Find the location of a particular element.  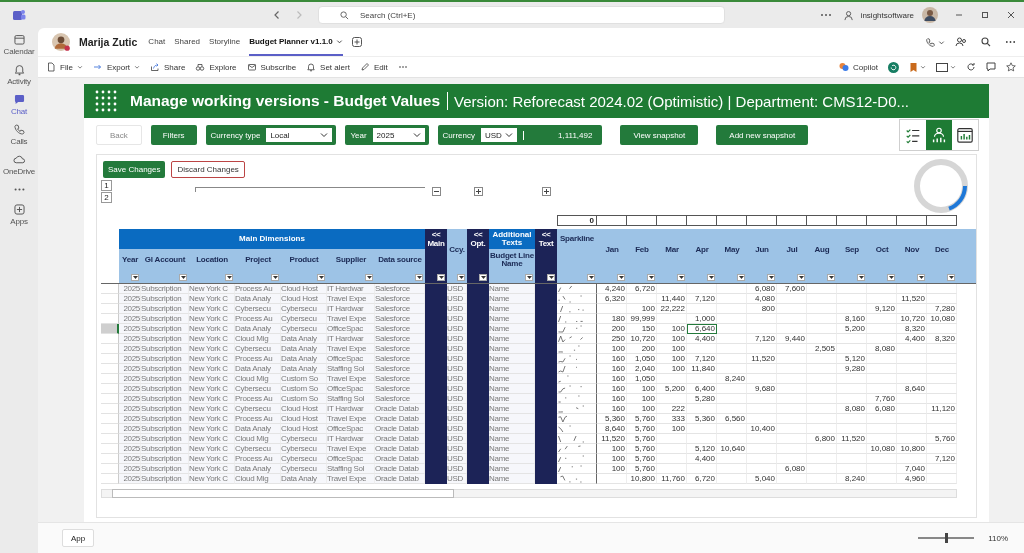

currency-type-dropdown: Local is located at coordinates (299, 135).